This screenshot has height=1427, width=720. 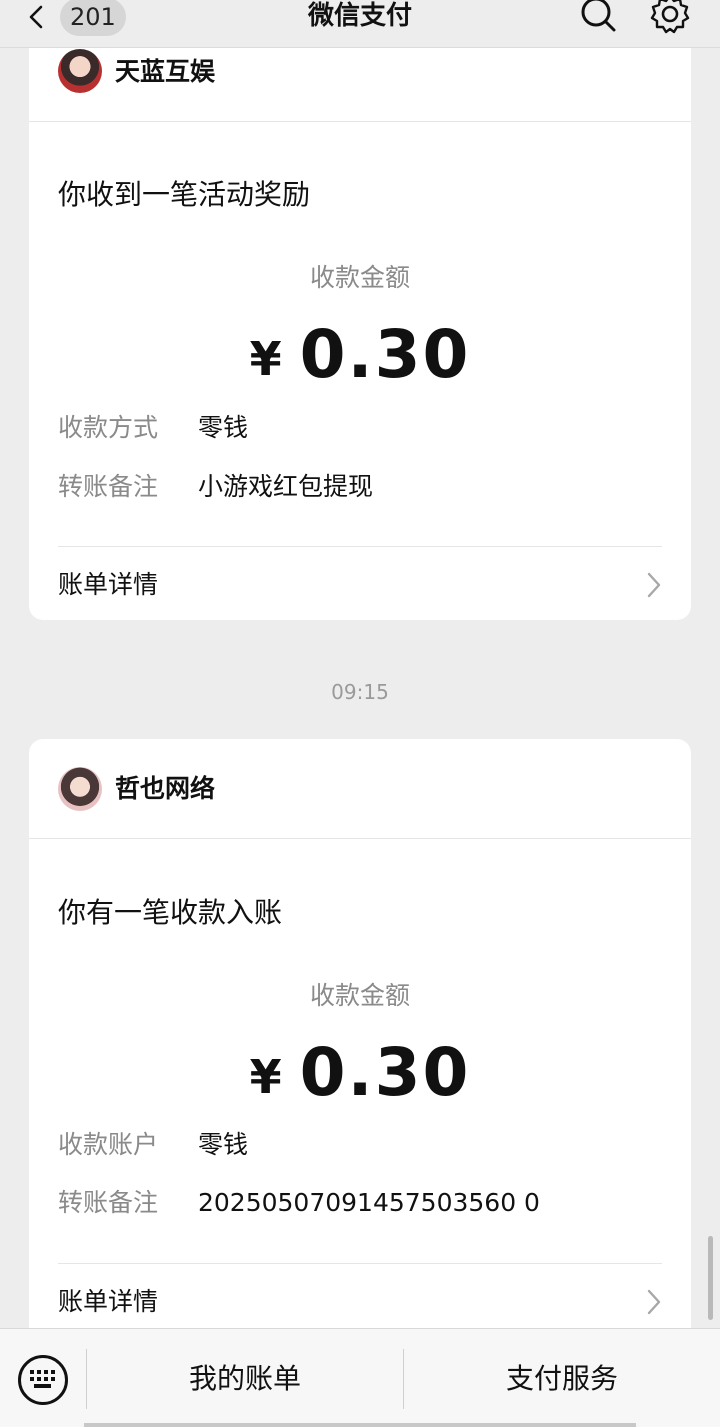 I want to click on info-row: 转账备注 20250507091457503560 0, so click(x=299, y=1203).